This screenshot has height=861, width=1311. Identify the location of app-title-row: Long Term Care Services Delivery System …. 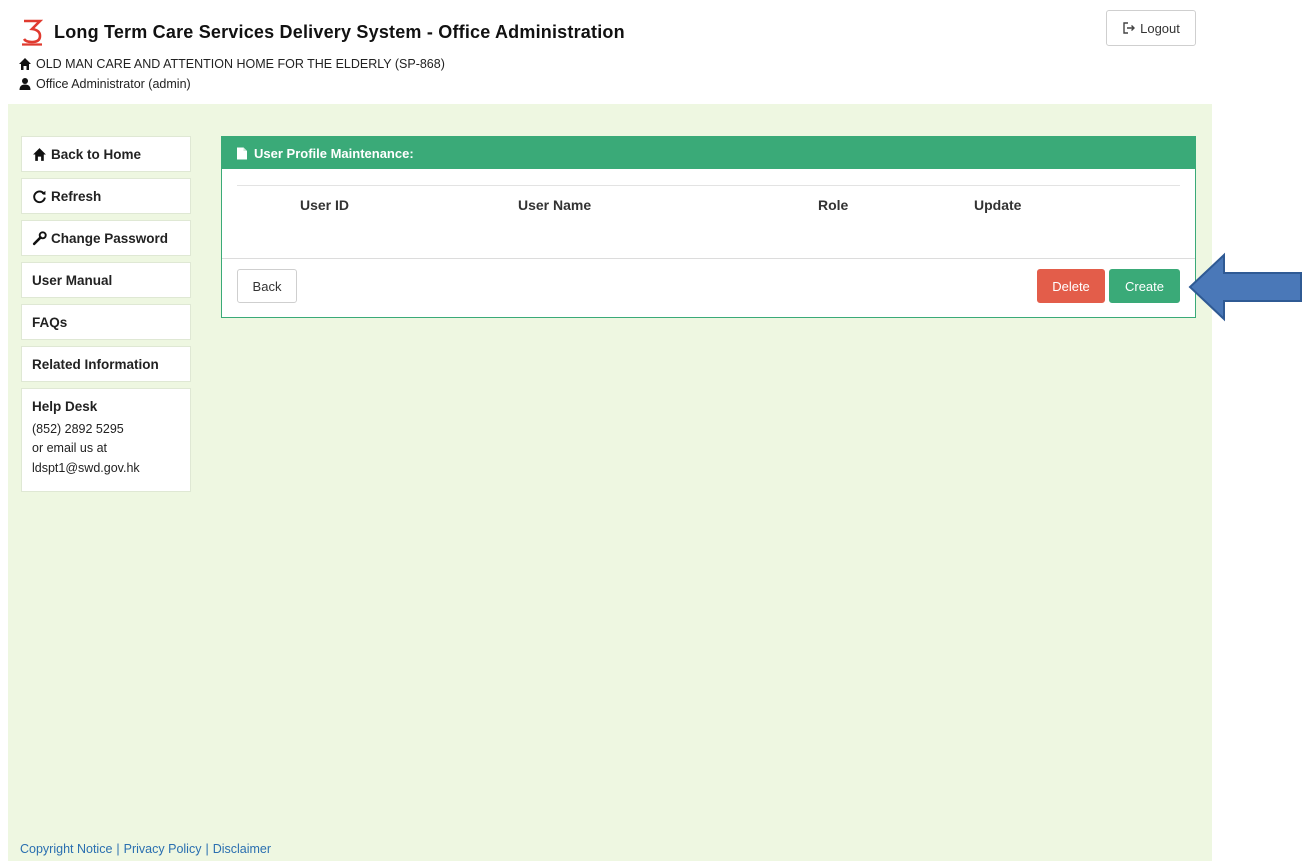
(321, 32).